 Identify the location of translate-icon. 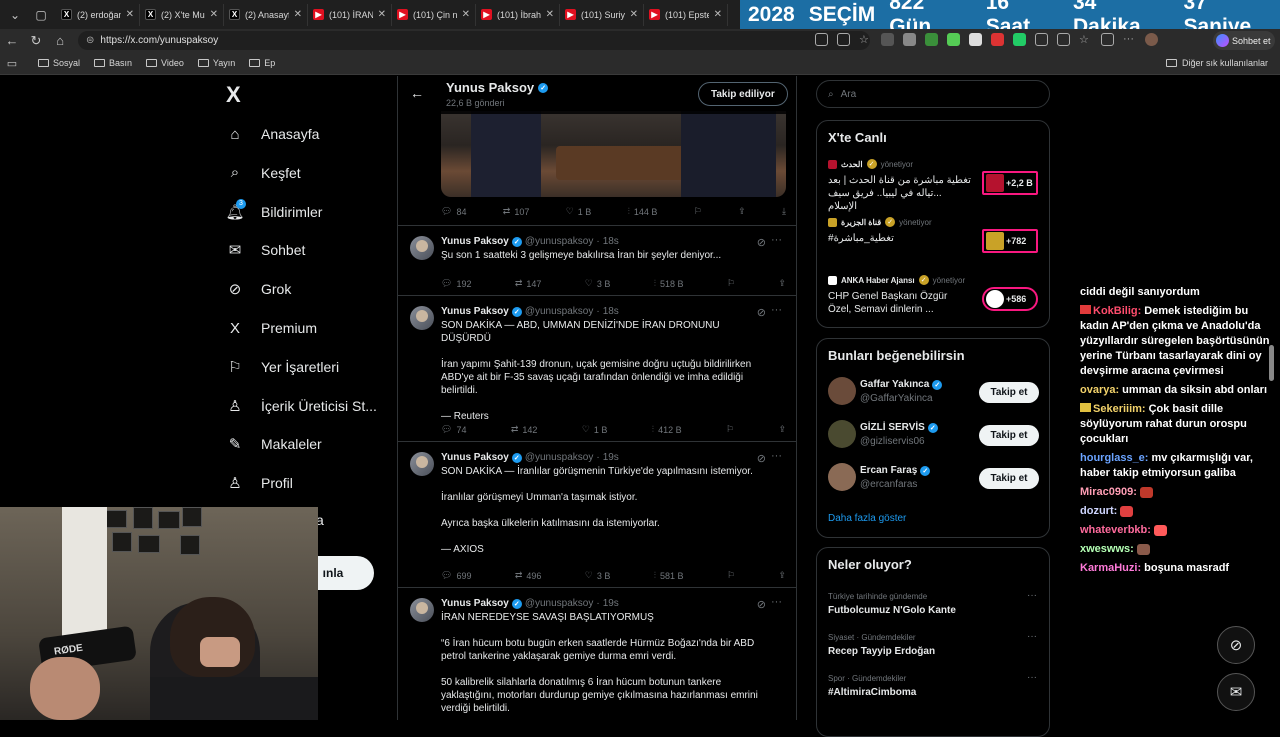
(843, 39).